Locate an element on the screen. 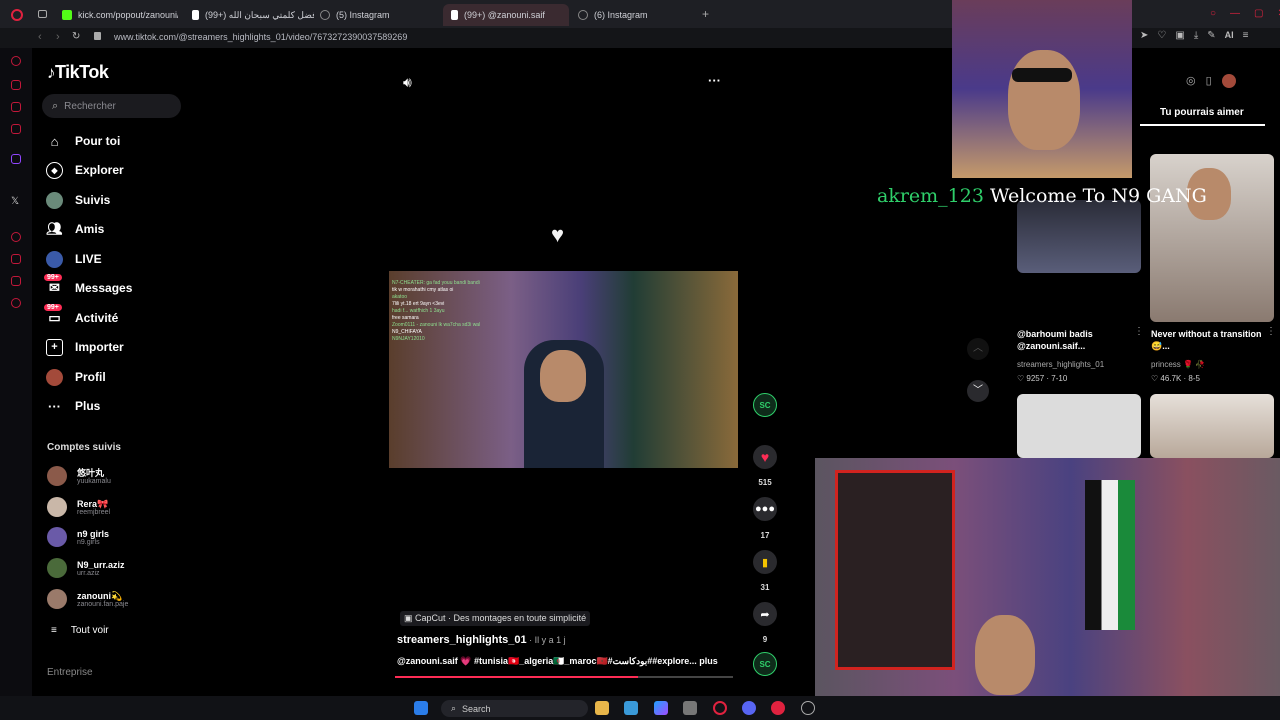 The image size is (1280, 720). history-icon is located at coordinates (16, 237).